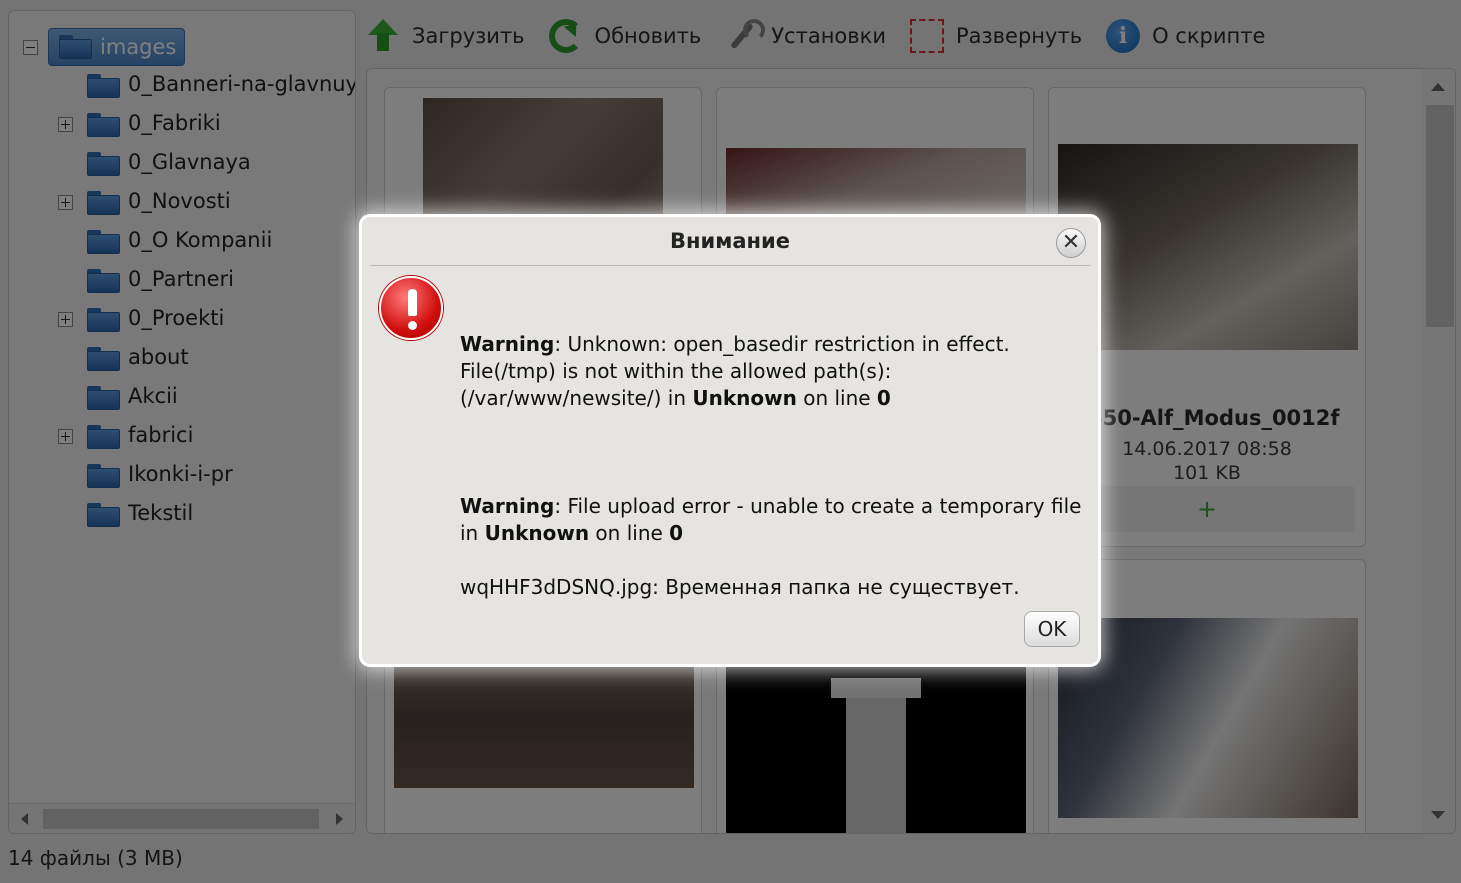 Image resolution: width=1461 pixels, height=883 pixels. What do you see at coordinates (1071, 243) in the screenshot?
I see `close-icon: ✕` at bounding box center [1071, 243].